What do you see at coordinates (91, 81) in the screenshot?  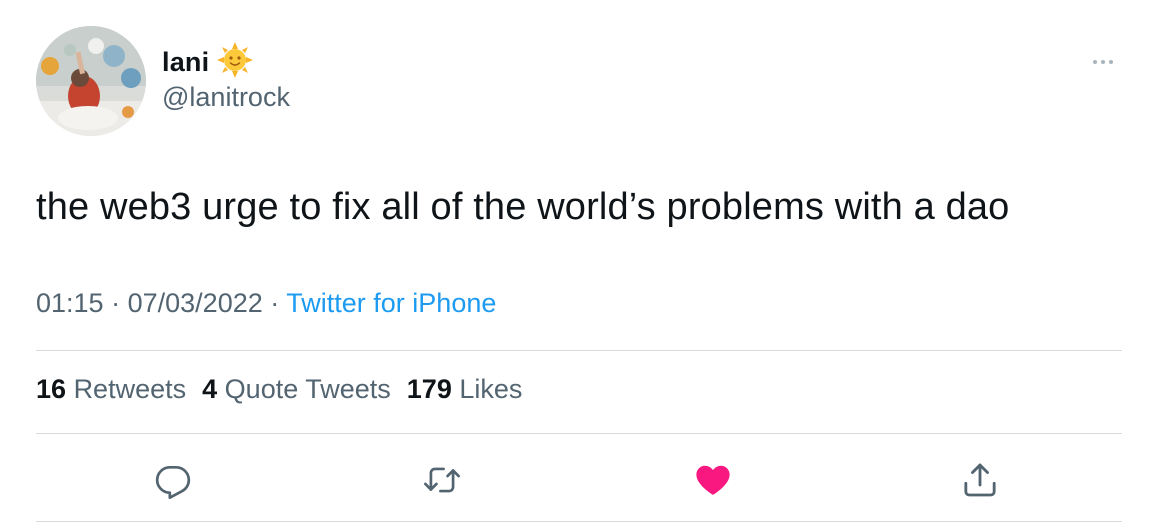 I see `avatar` at bounding box center [91, 81].